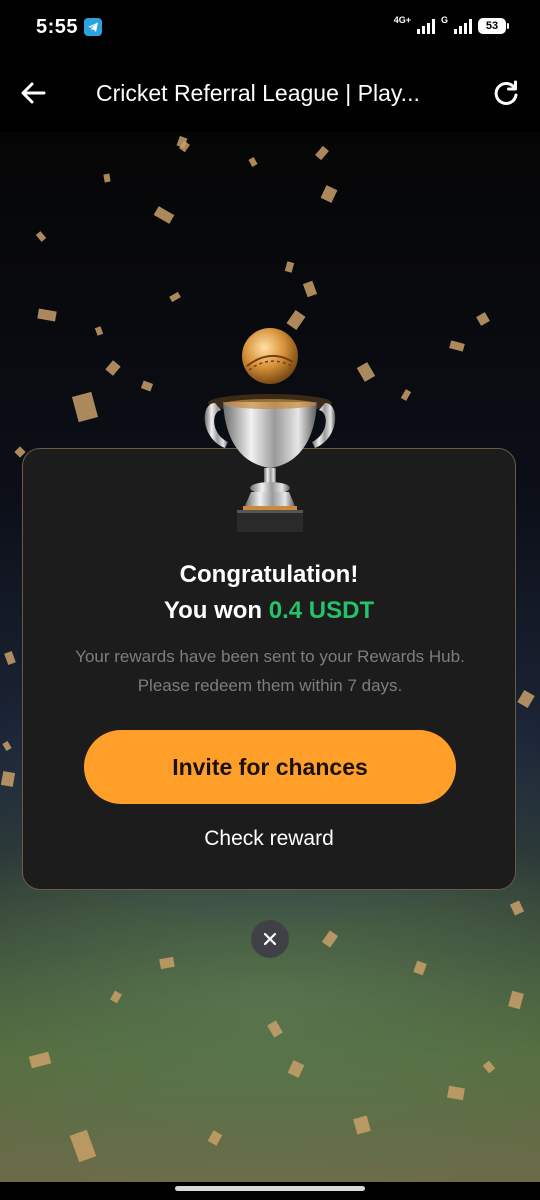 The width and height of the screenshot is (540, 1200). I want to click on won-prefix: You won, so click(216, 610).